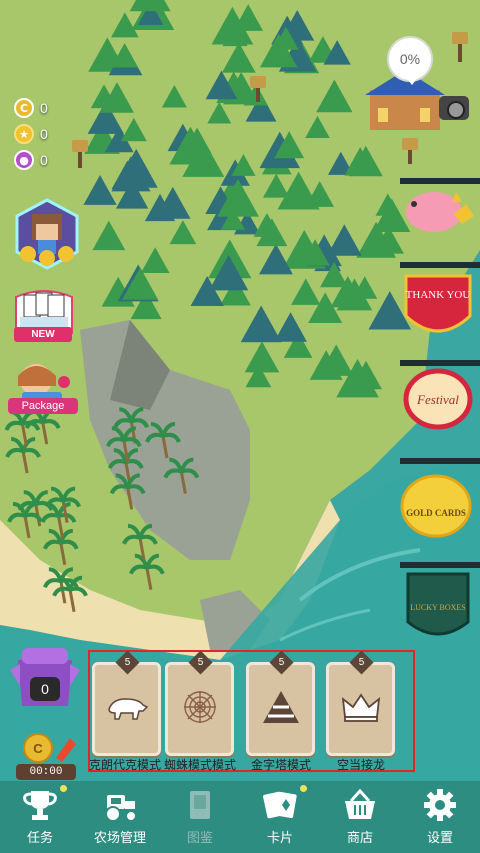 Image resolution: width=480 pixels, height=853 pixels. What do you see at coordinates (359, 838) in the screenshot?
I see `nav-shop-label: 商店` at bounding box center [359, 838].